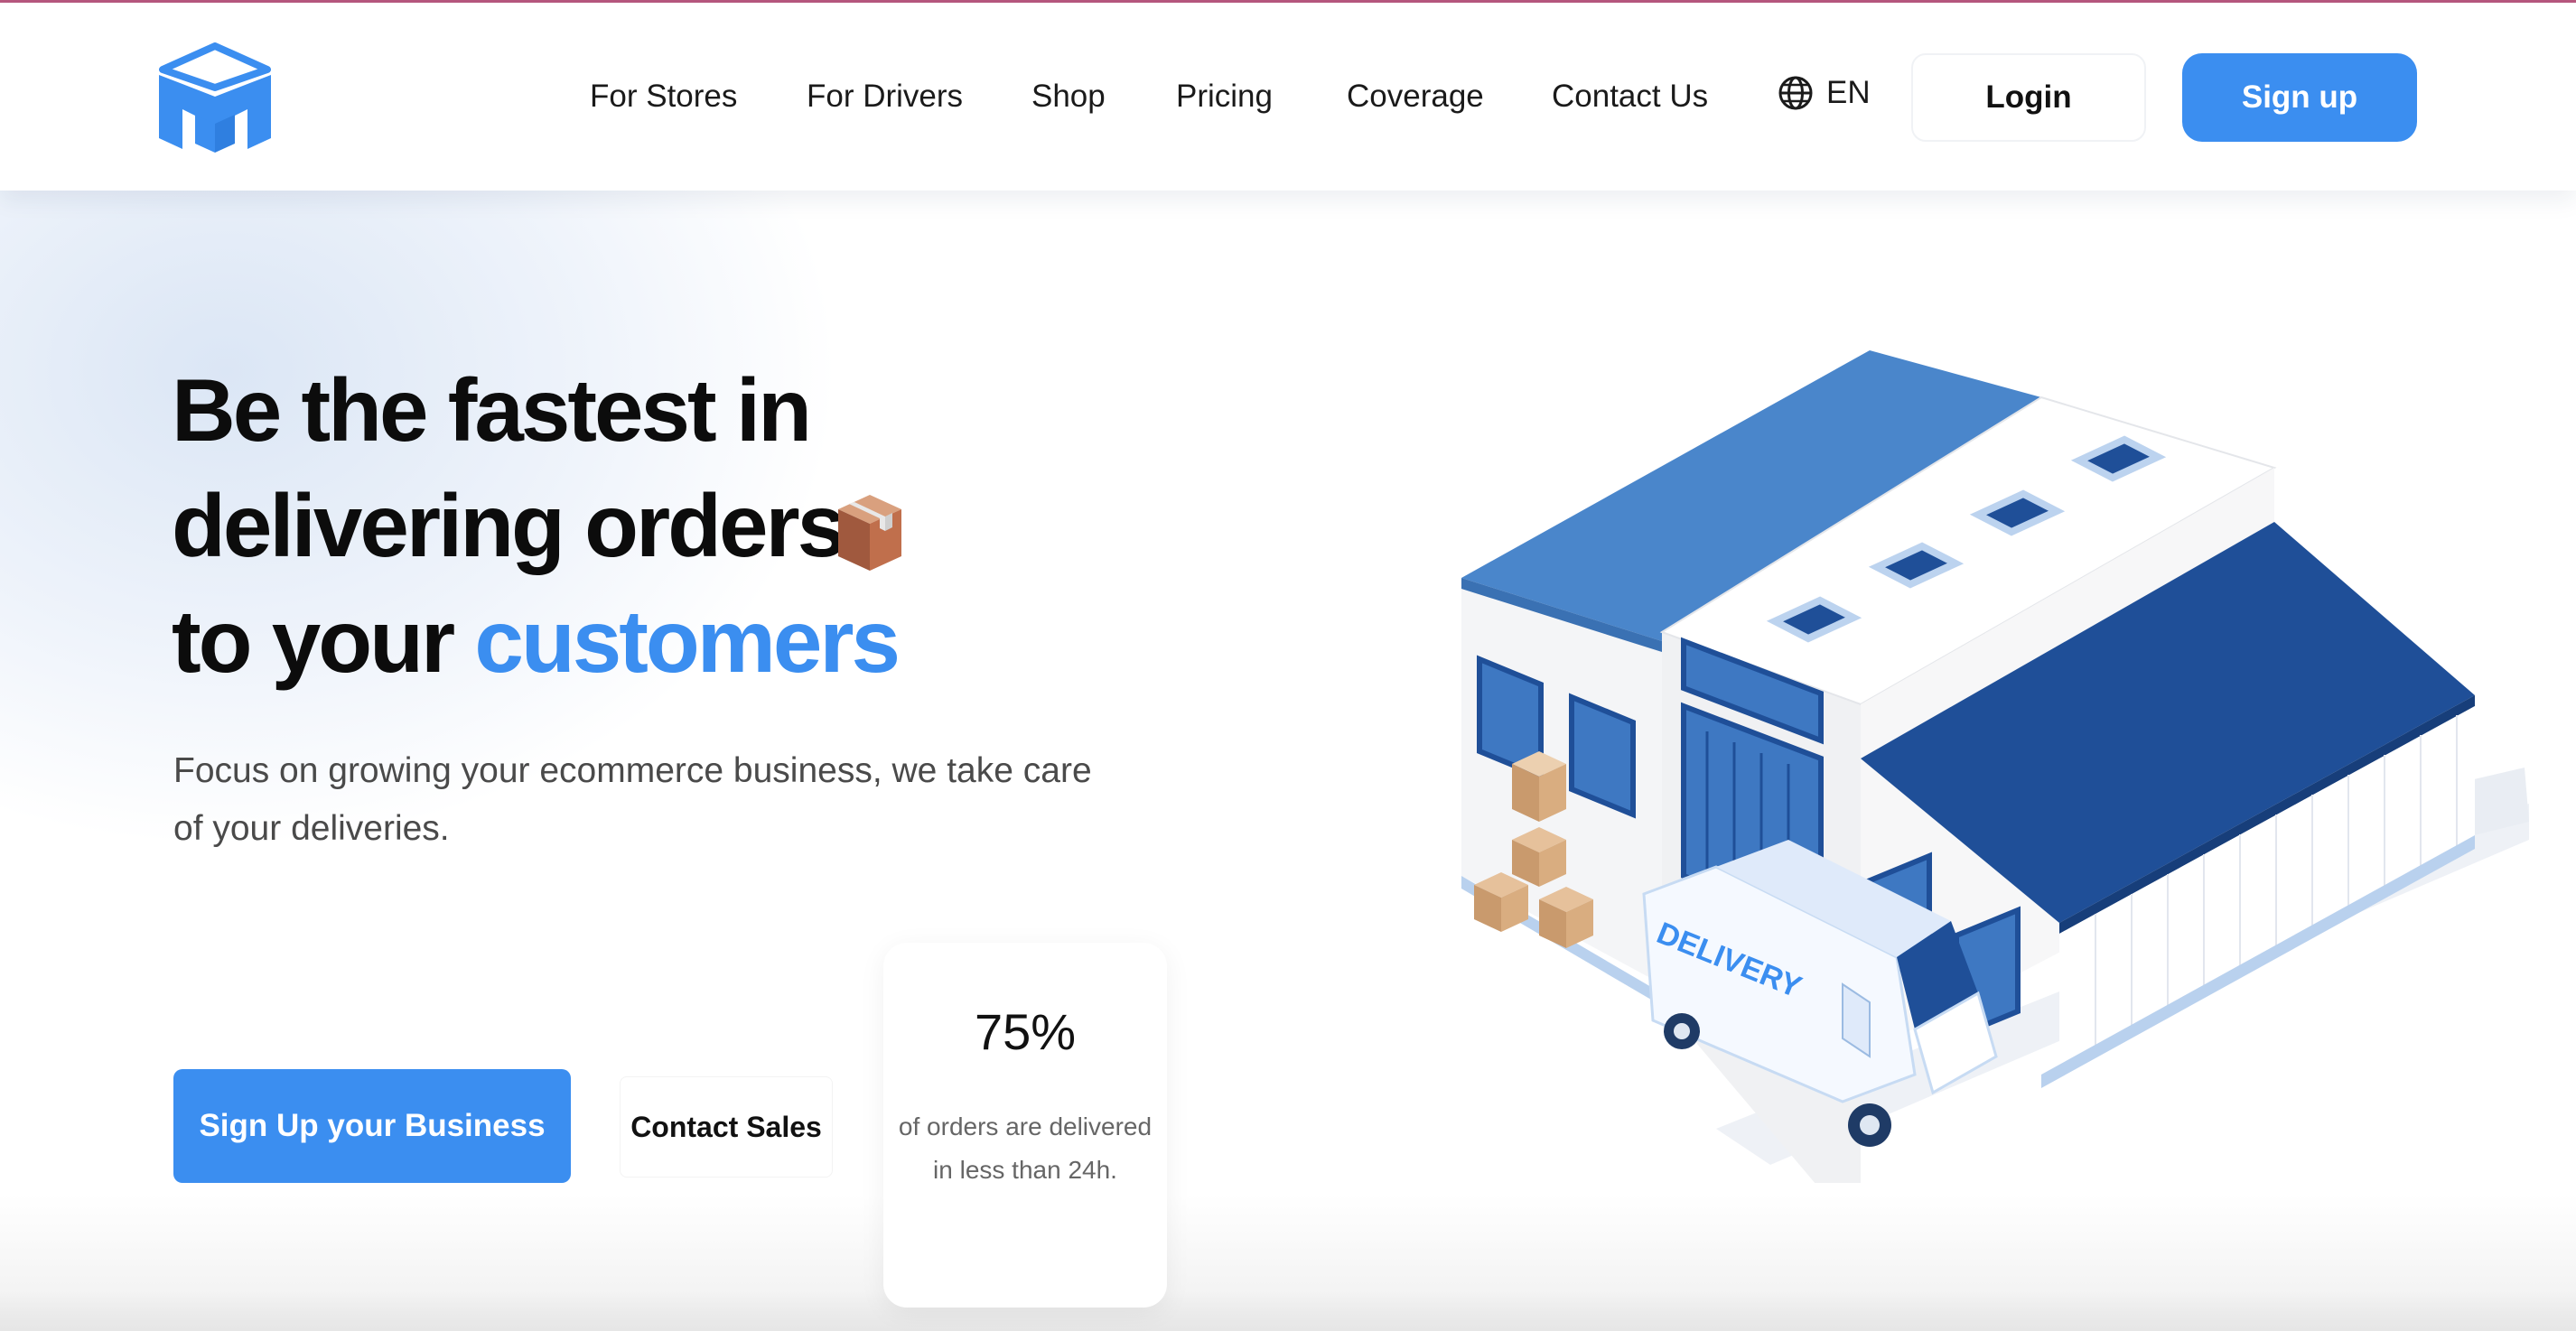 Image resolution: width=2576 pixels, height=1331 pixels. Describe the element at coordinates (492, 410) in the screenshot. I see `headline-line-1: Be the fastest in` at that location.